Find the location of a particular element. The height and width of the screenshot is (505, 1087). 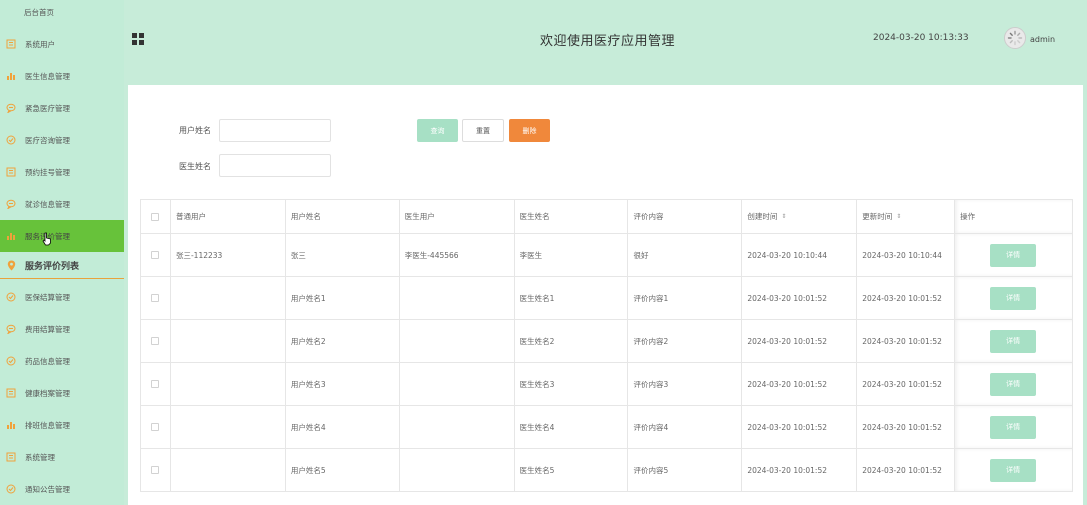

reset-button: 重置 is located at coordinates (483, 130).